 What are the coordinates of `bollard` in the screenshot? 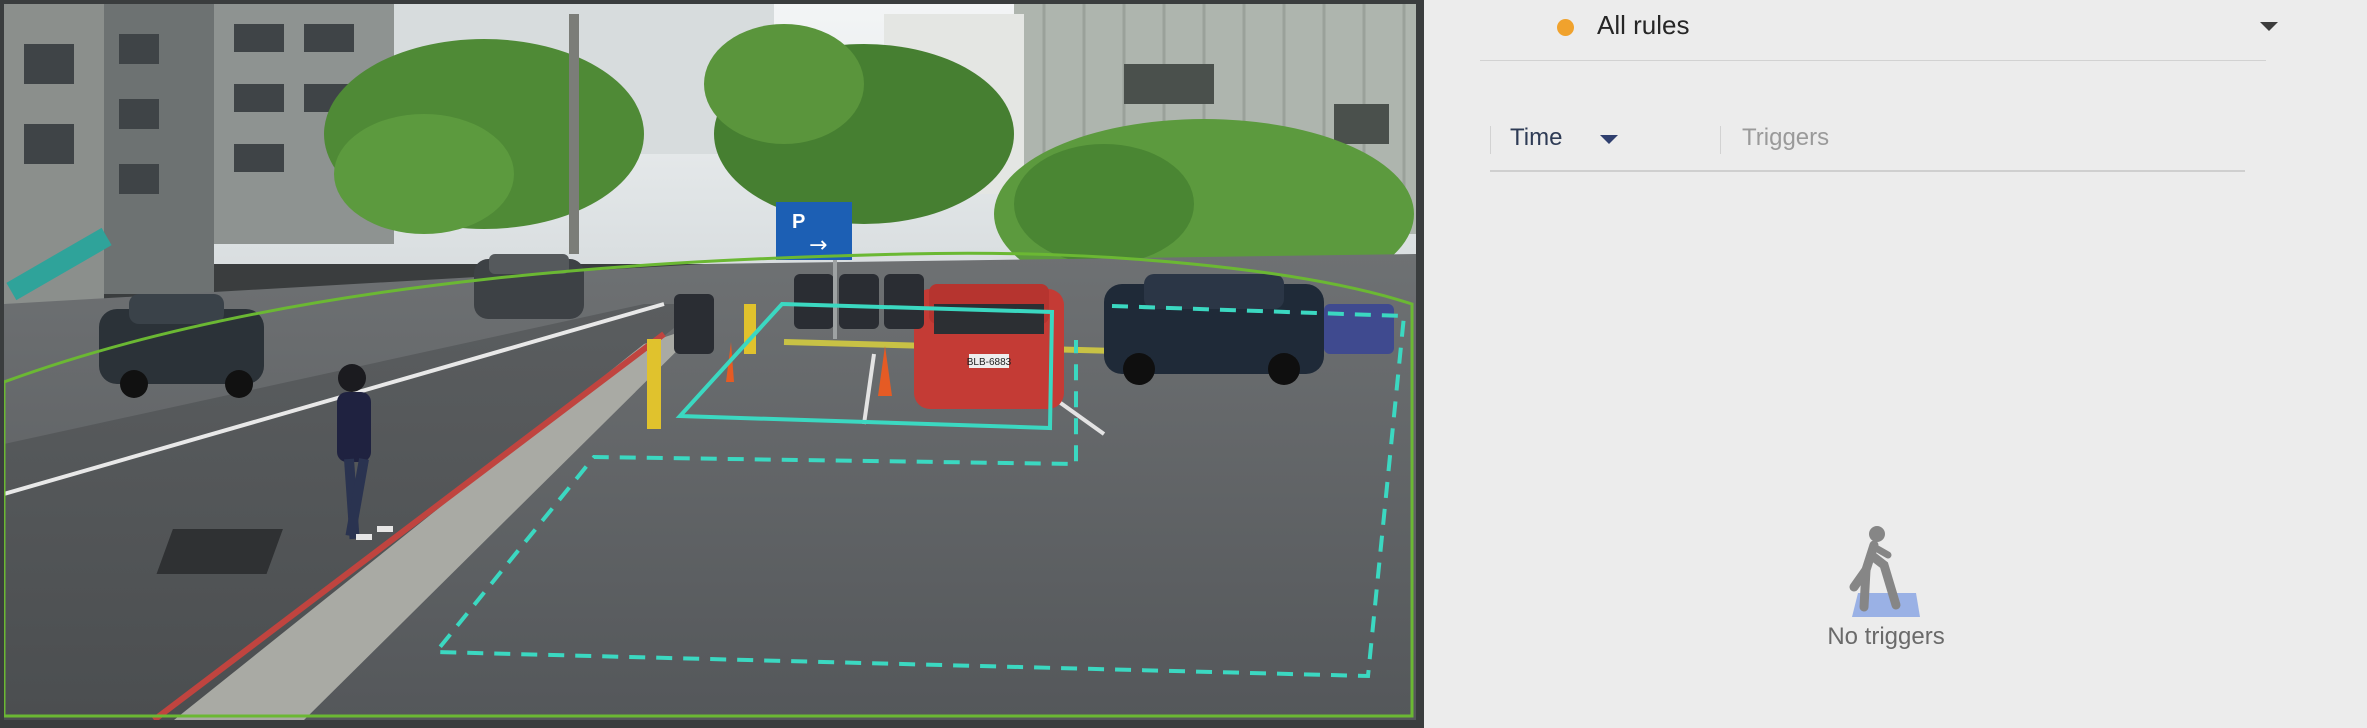 It's located at (654, 384).